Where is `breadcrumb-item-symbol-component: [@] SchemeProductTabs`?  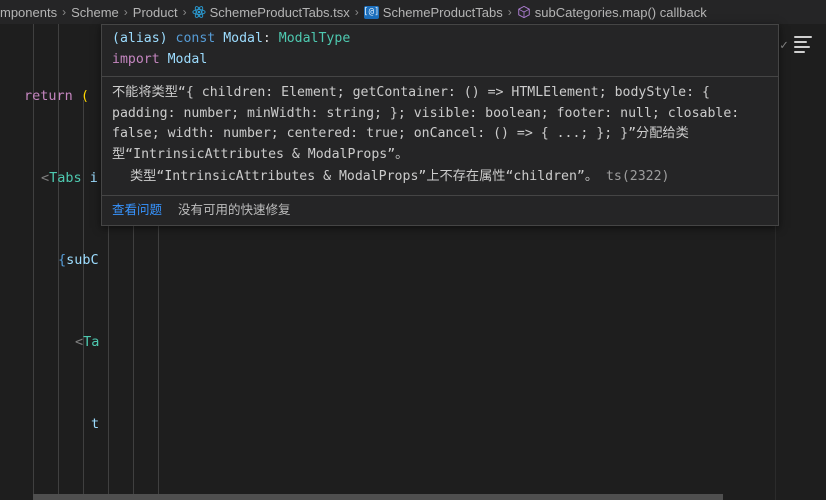
breadcrumb-item-symbol-component: [@] SchemeProductTabs is located at coordinates (433, 12).